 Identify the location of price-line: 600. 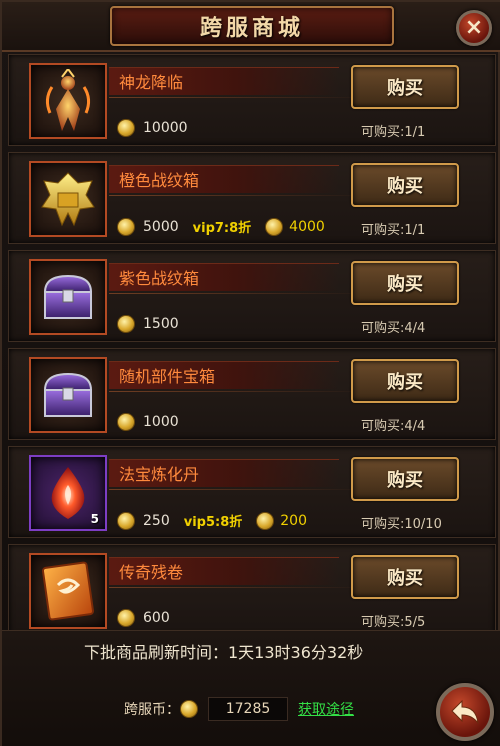
(143, 618).